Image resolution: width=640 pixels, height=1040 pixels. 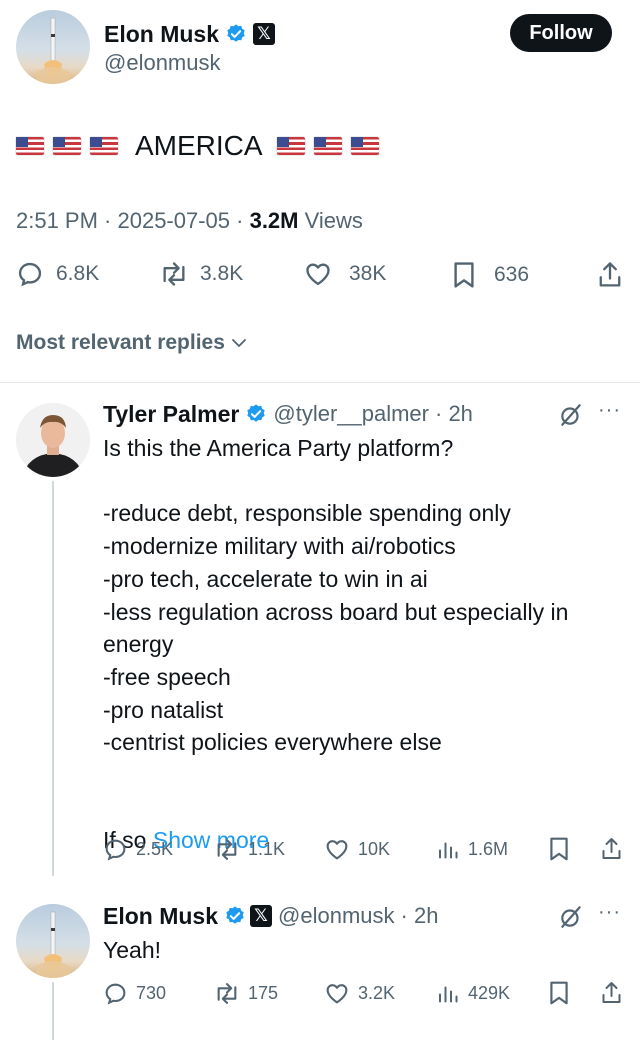 I want to click on replies-sort-dropdown: Most relevant replies, so click(x=132, y=343).